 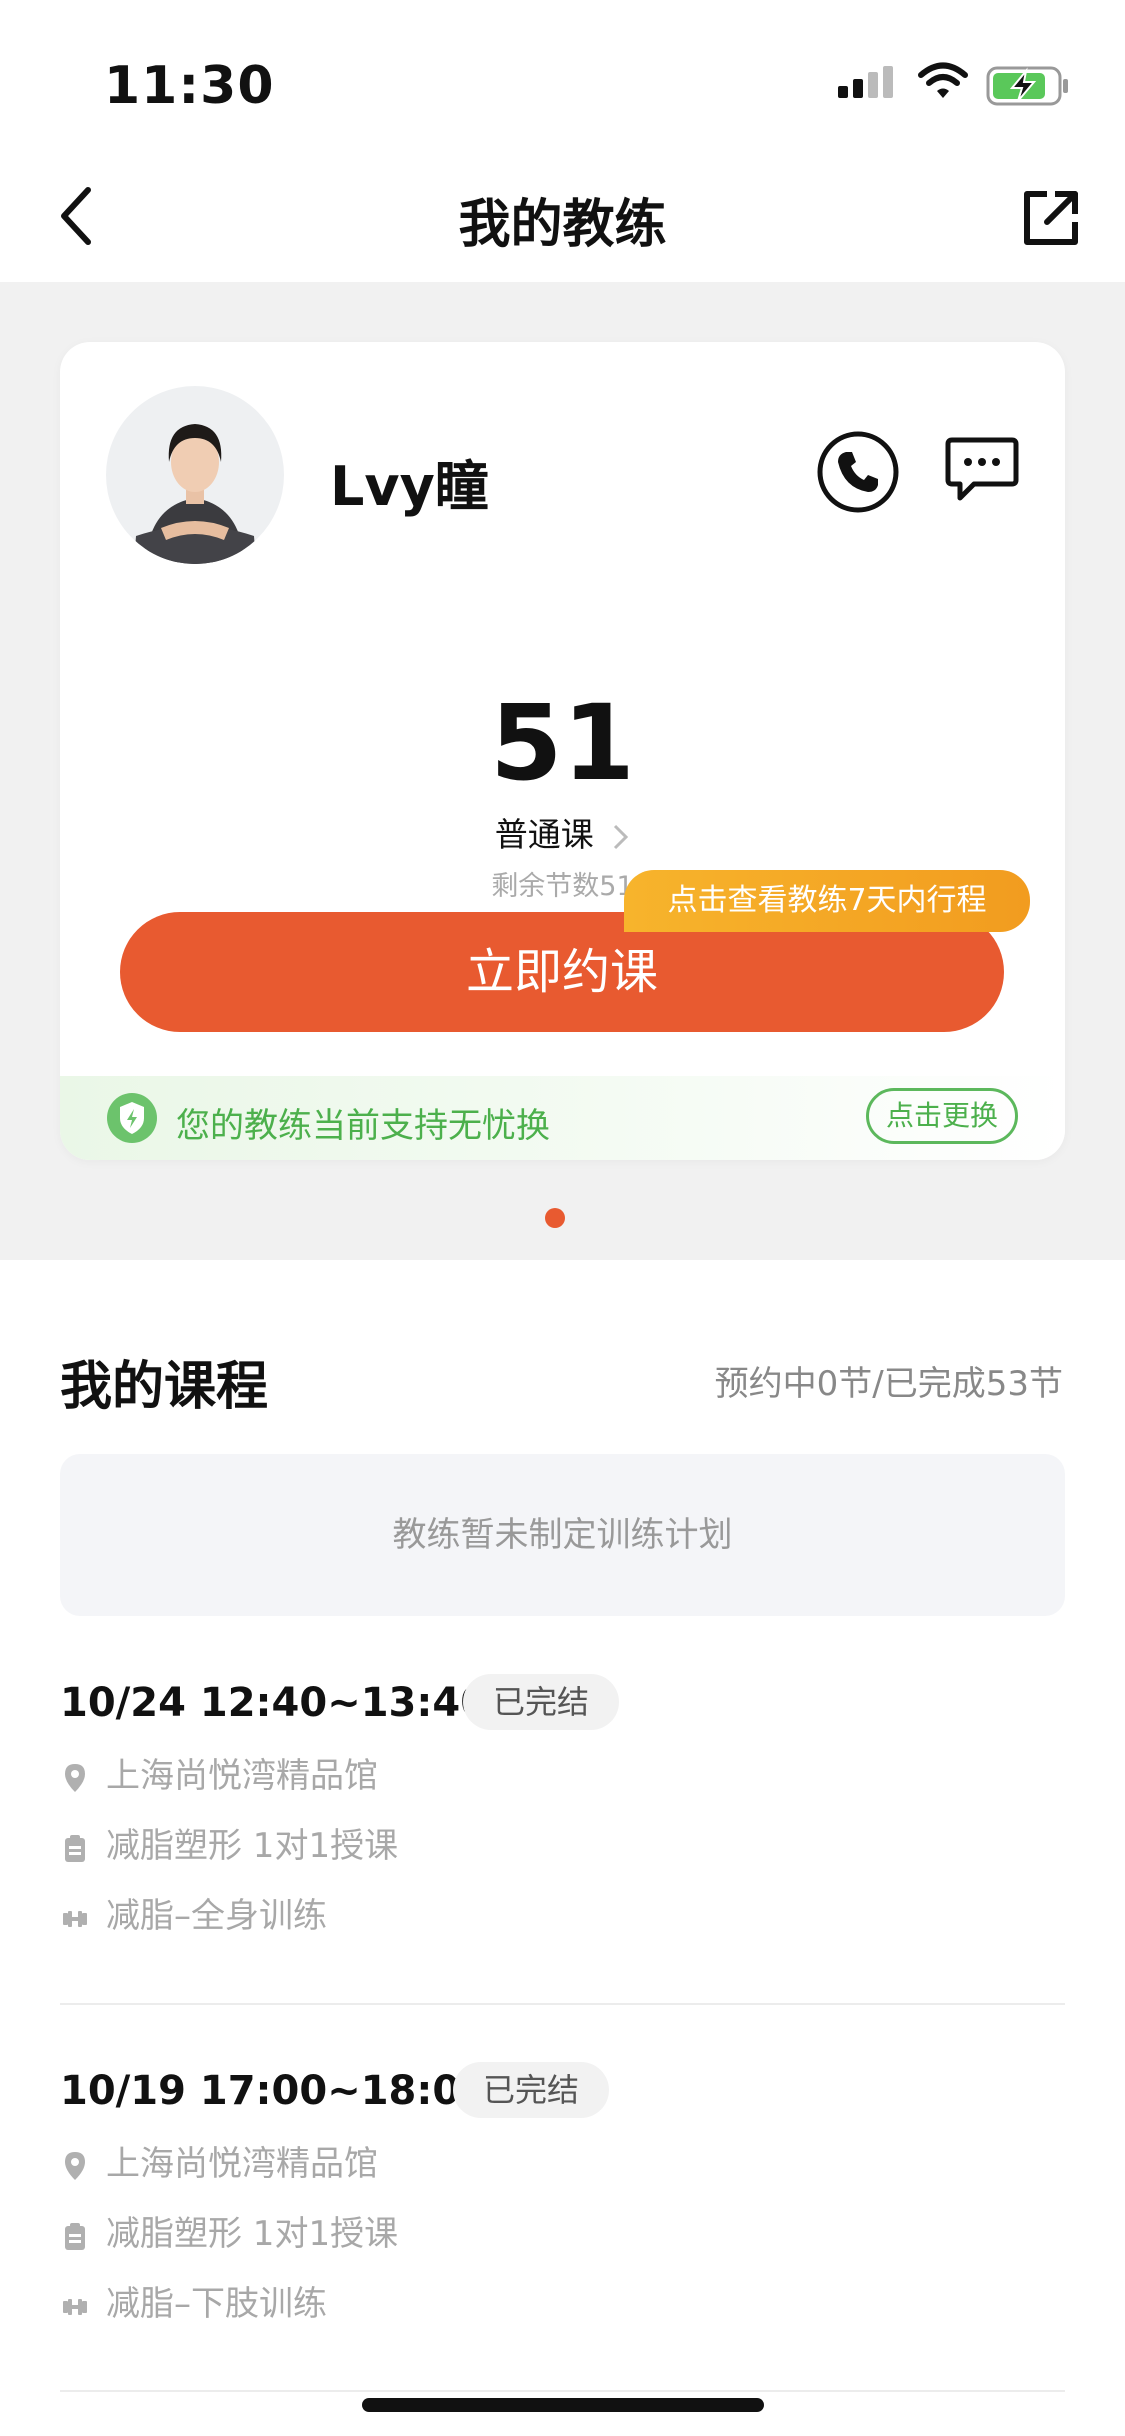 What do you see at coordinates (1027, 86) in the screenshot?
I see `battery-icon` at bounding box center [1027, 86].